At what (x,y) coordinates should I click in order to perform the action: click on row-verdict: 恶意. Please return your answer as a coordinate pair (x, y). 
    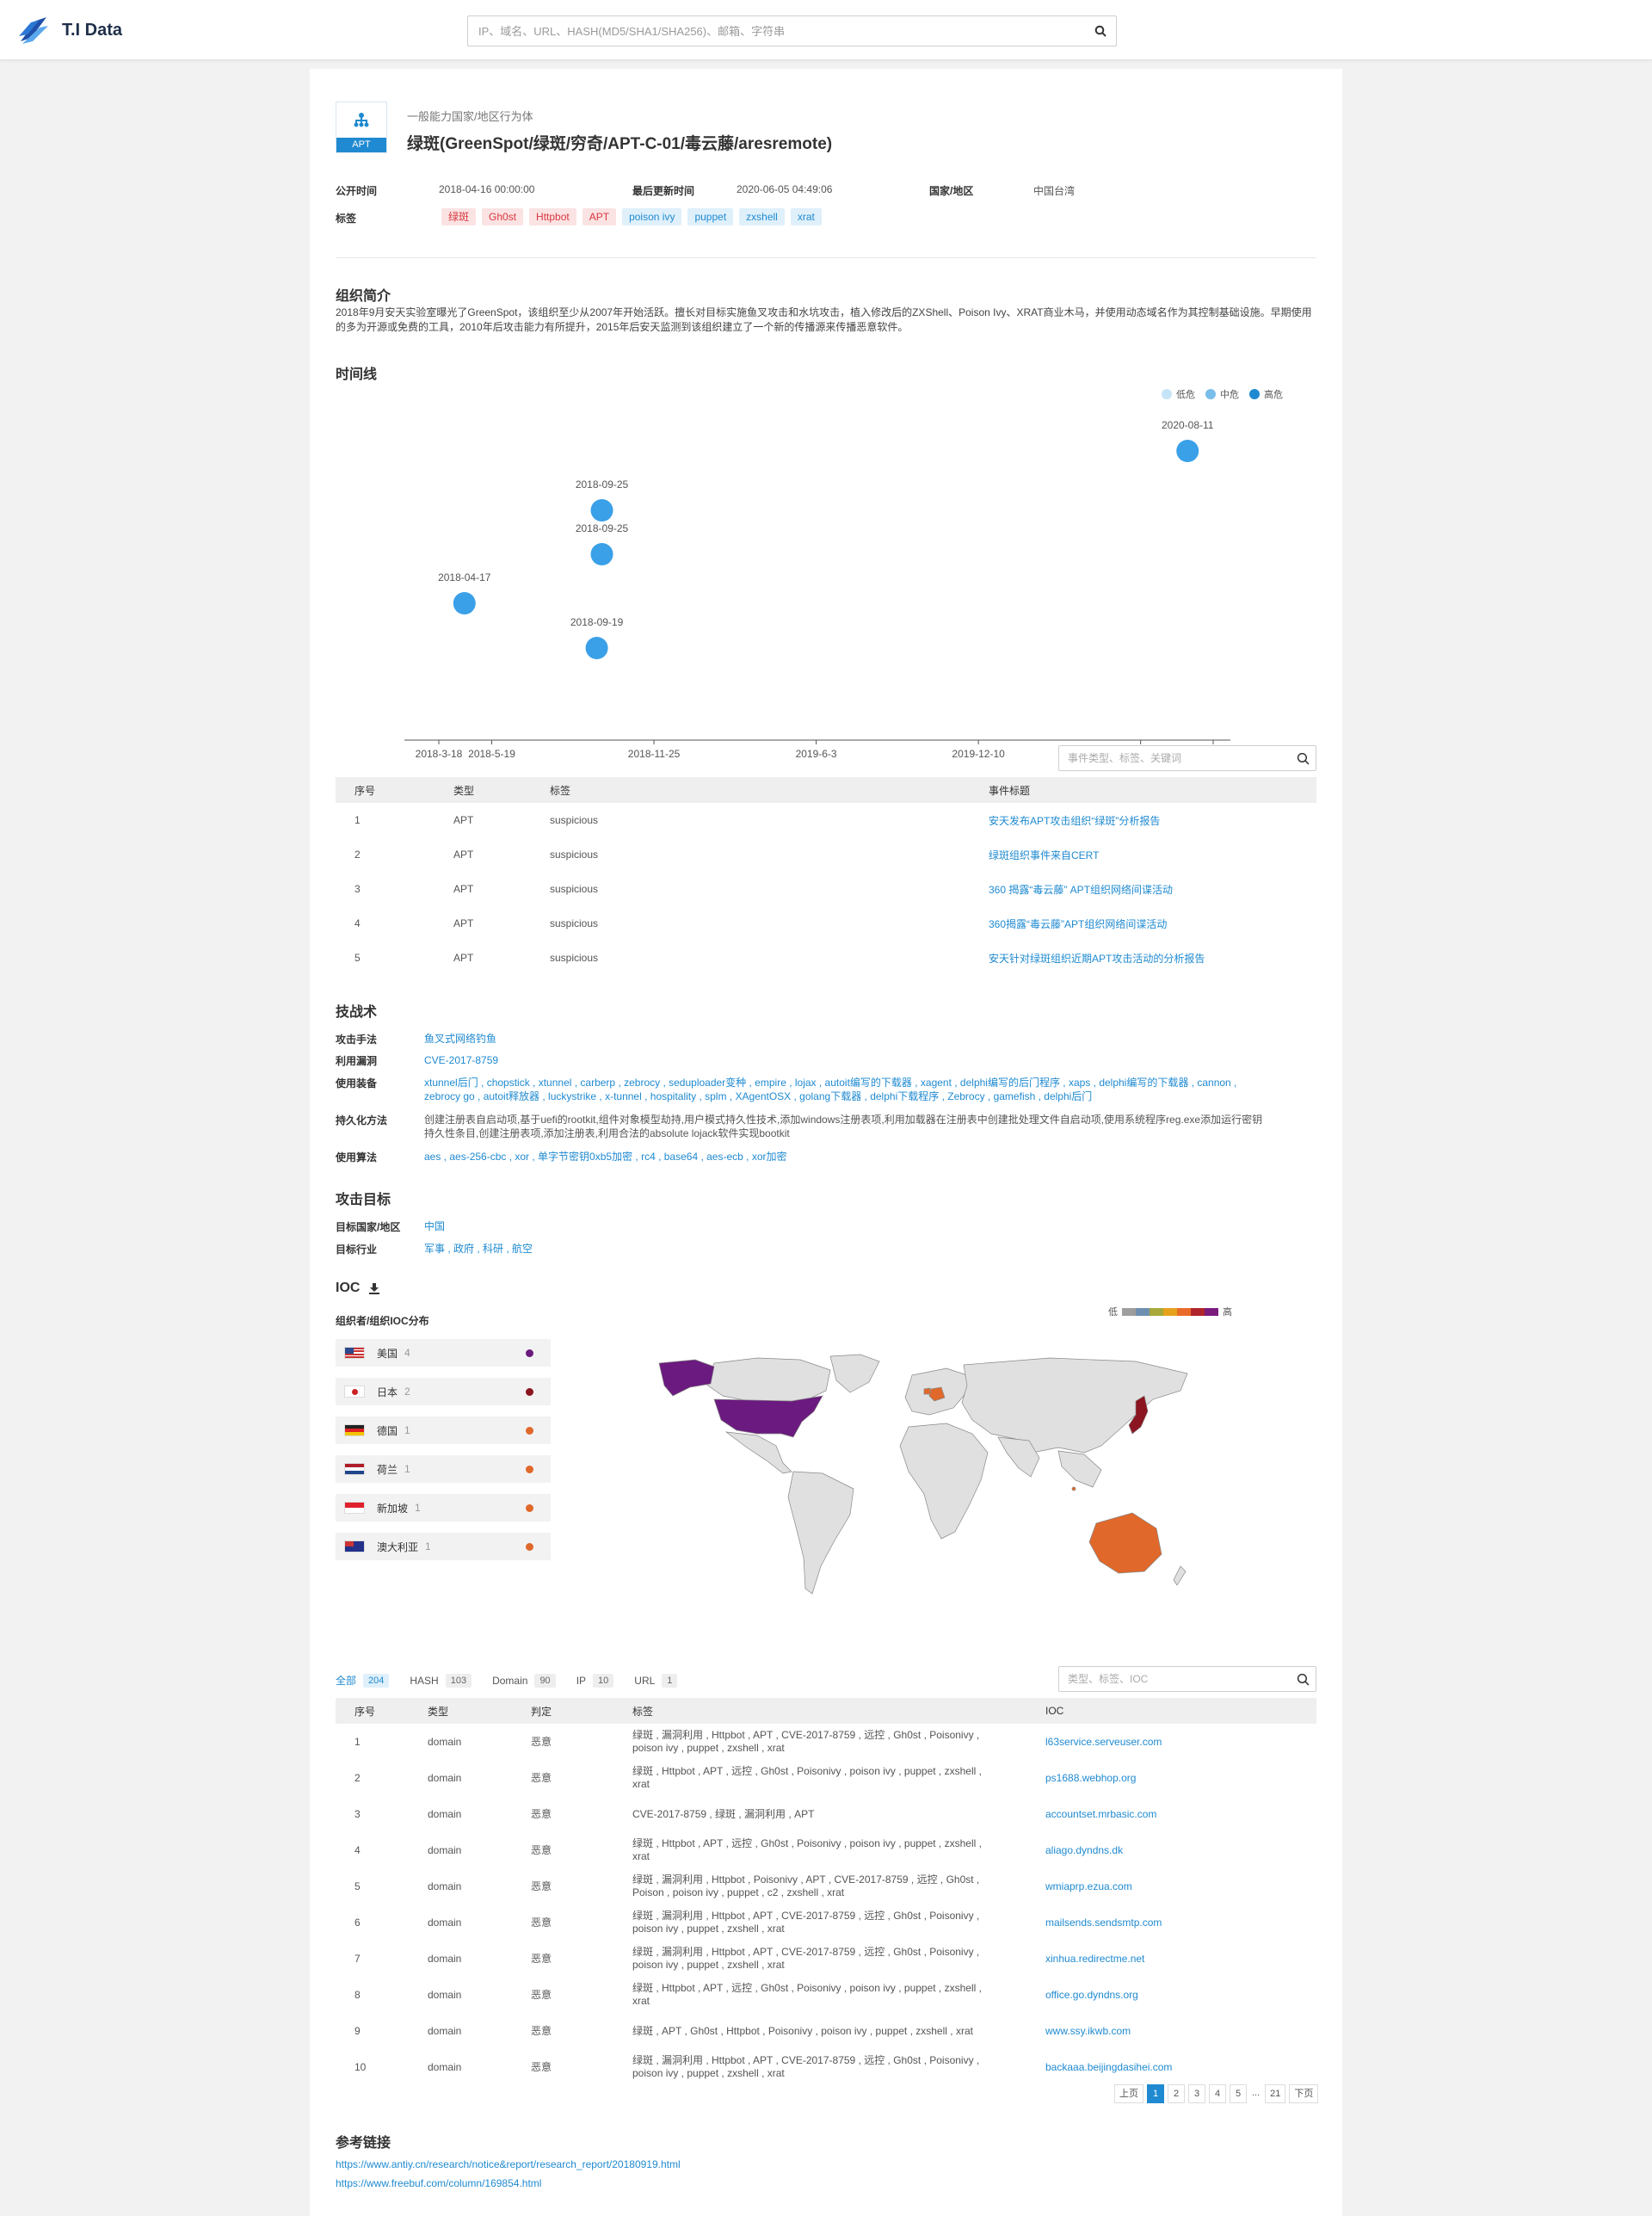
    Looking at the image, I should click on (541, 1995).